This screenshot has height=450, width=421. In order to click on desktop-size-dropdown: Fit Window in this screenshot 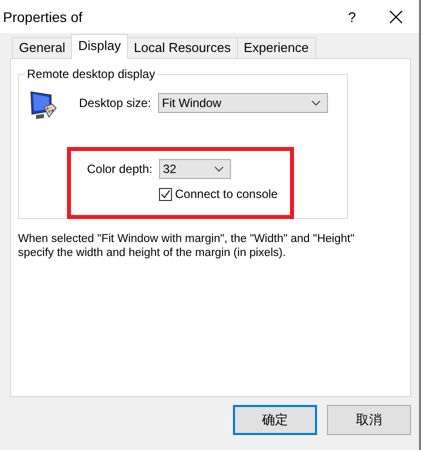, I will do `click(243, 102)`.